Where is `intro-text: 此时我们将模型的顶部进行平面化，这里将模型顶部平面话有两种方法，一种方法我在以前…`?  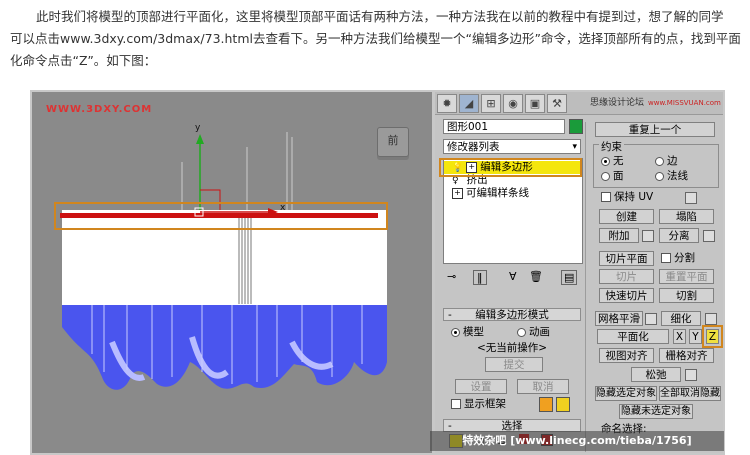 intro-text: 此时我们将模型的顶部进行平面化，这里将模型顶部平面话有两种方法，一种方法我在以前… is located at coordinates (378, 39).